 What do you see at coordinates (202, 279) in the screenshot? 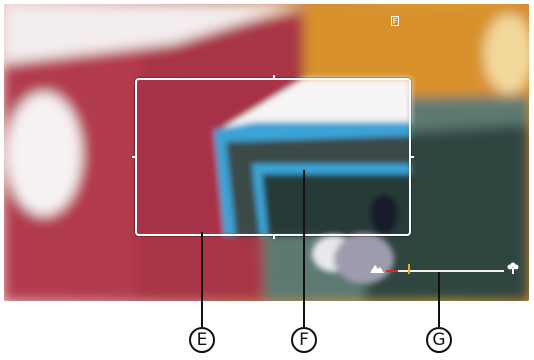
I see `callout-line-e` at bounding box center [202, 279].